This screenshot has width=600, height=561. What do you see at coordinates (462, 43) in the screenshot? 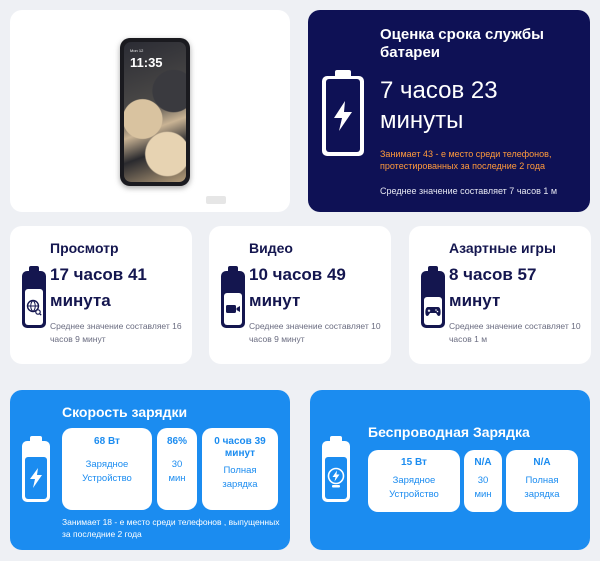
I see `estimate-title: Оценка срока службы батареи` at bounding box center [462, 43].